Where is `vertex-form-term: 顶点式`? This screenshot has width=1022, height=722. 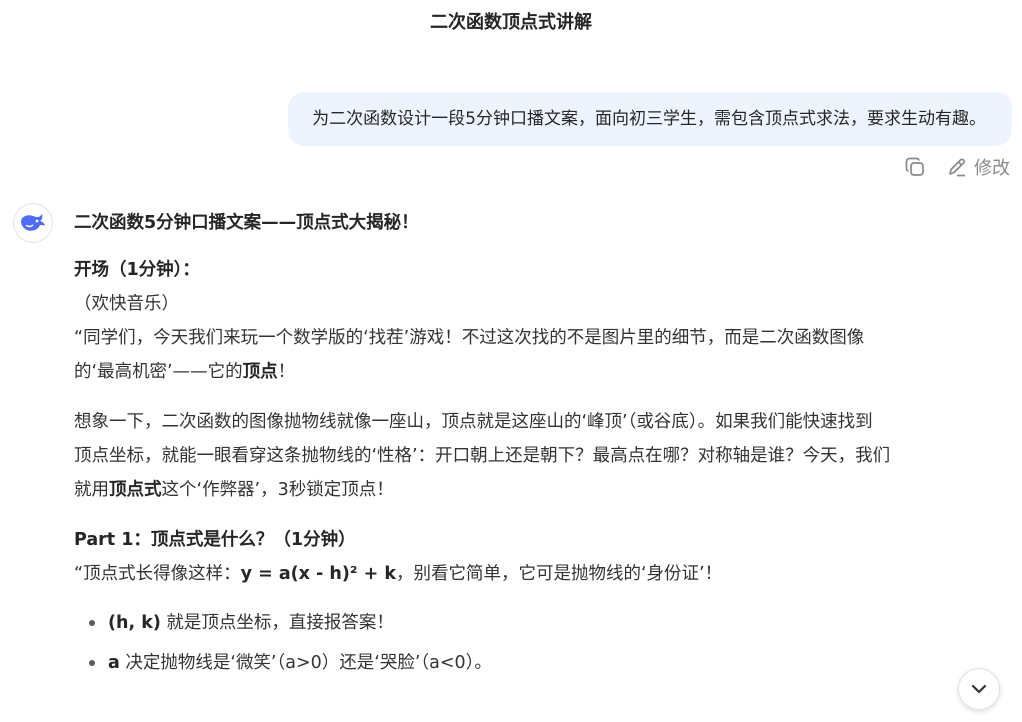
vertex-form-term: 顶点式 is located at coordinates (135, 490).